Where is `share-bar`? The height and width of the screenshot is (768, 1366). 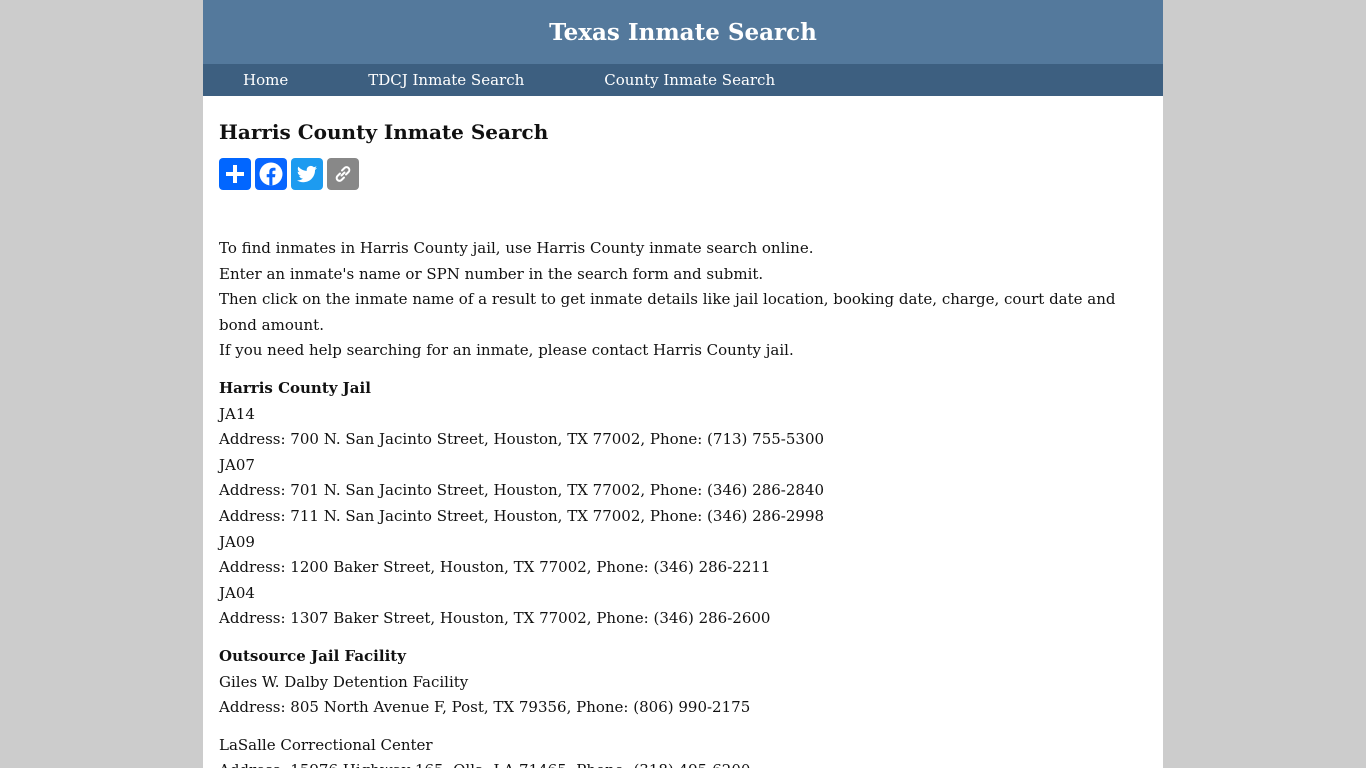 share-bar is located at coordinates (683, 174).